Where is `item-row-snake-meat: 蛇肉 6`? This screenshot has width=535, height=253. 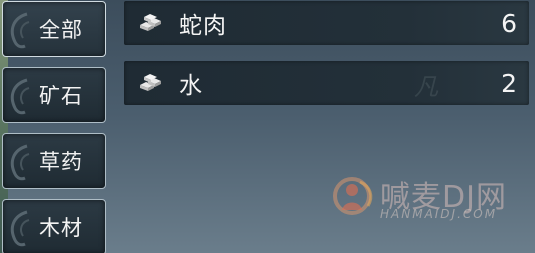 item-row-snake-meat: 蛇肉 6 is located at coordinates (326, 23).